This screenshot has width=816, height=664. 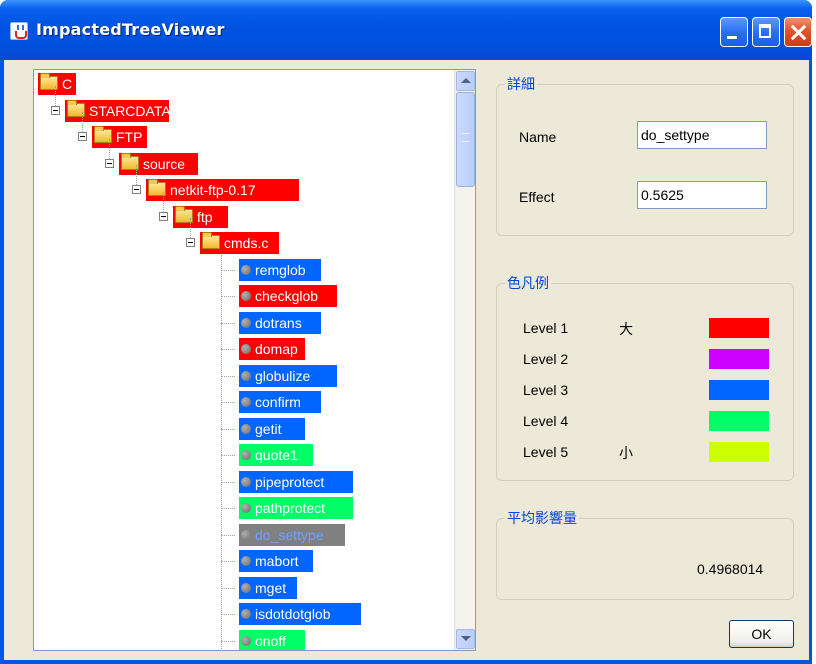 I want to click on tree-folder-row: C, so click(x=244, y=84).